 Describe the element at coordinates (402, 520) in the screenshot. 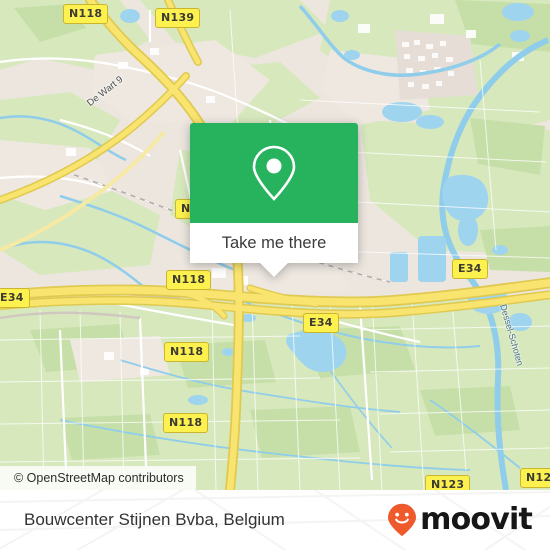

I see `moovit-smiley-pin-icon` at that location.